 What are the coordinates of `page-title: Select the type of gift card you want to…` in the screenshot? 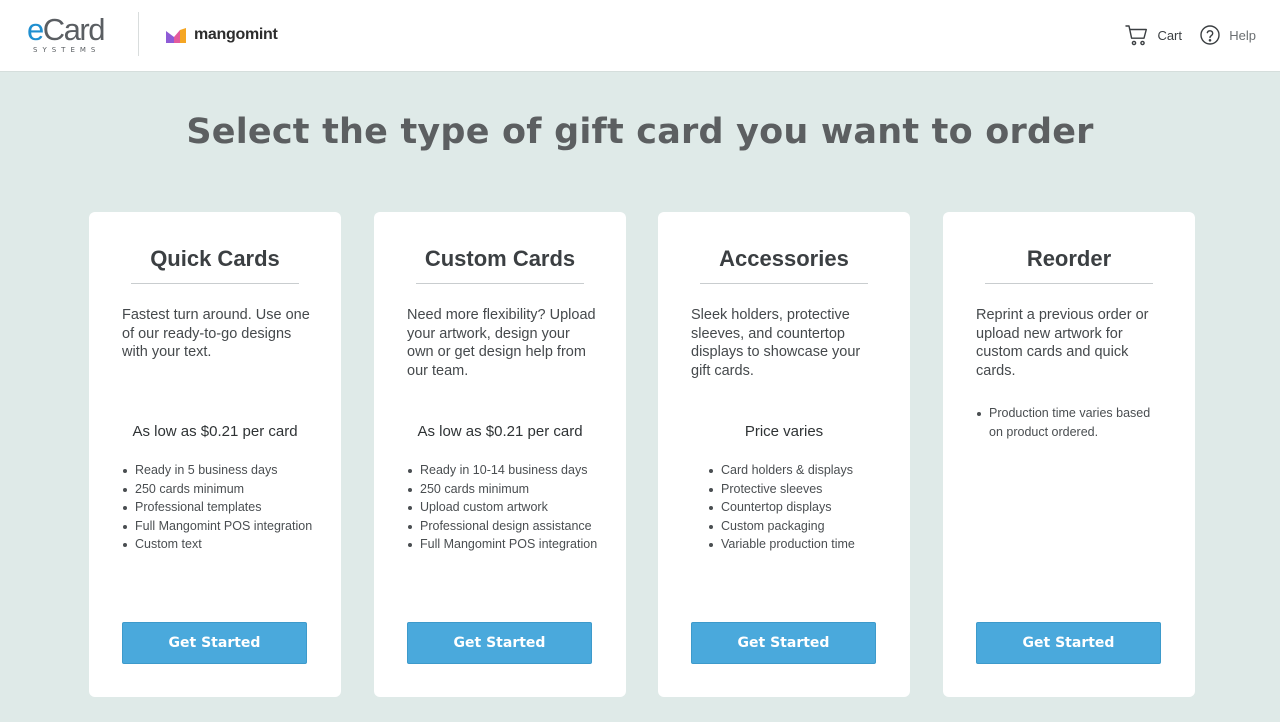 It's located at (640, 132).